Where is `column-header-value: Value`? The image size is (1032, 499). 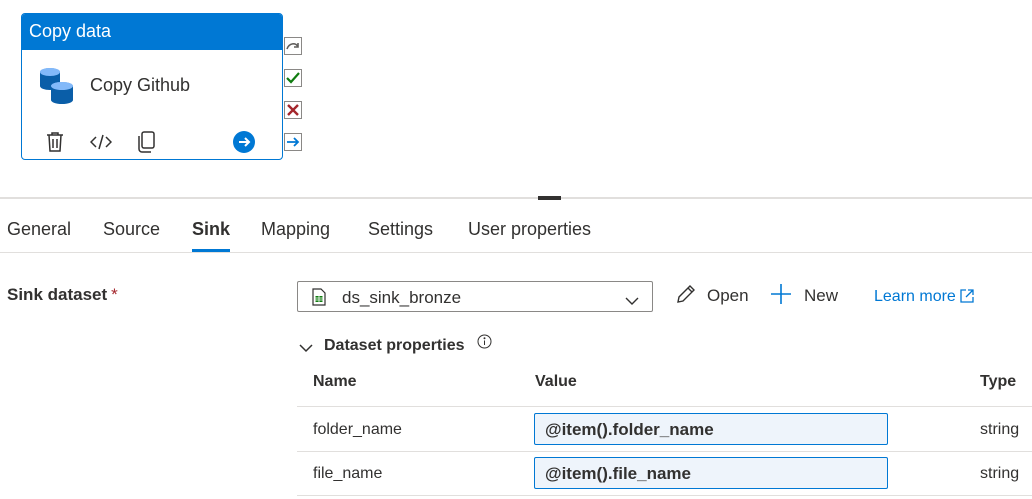 column-header-value: Value is located at coordinates (556, 381).